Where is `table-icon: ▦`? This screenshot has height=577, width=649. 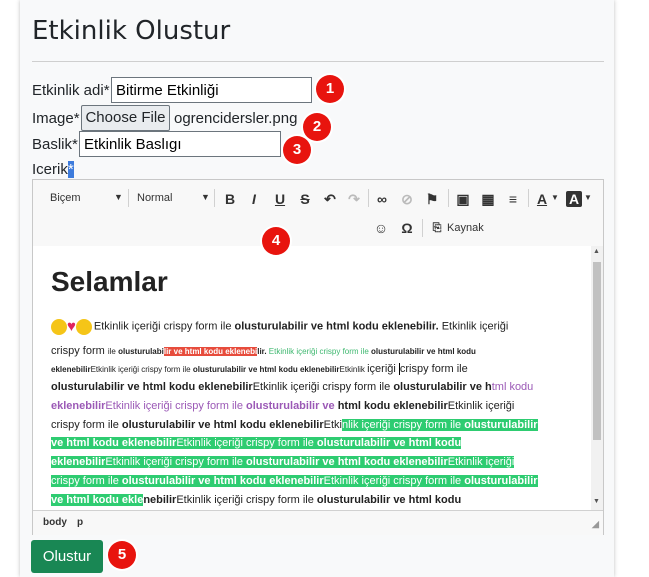
table-icon: ▦ is located at coordinates (488, 199).